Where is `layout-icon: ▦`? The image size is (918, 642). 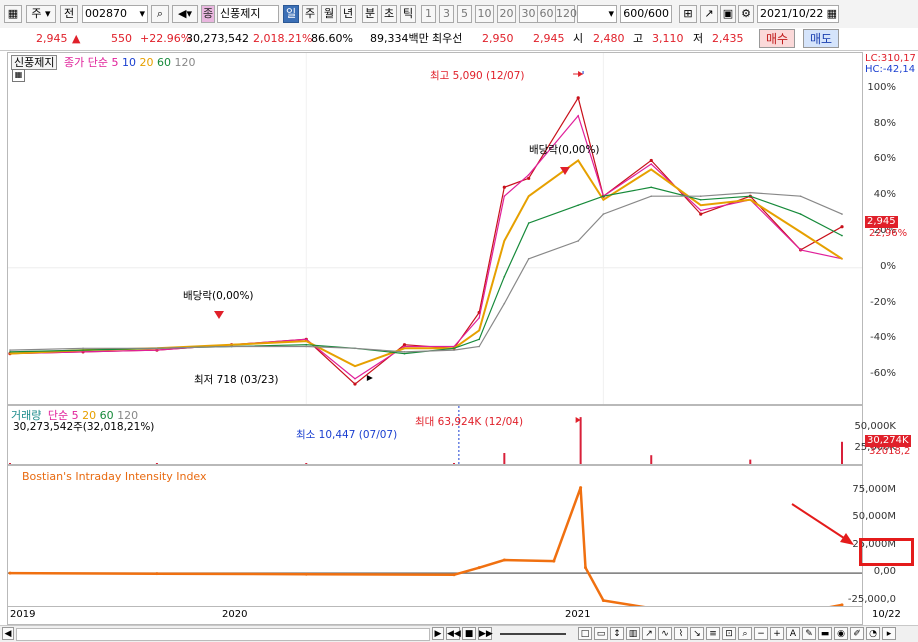
layout-icon: ▦ is located at coordinates (13, 14).